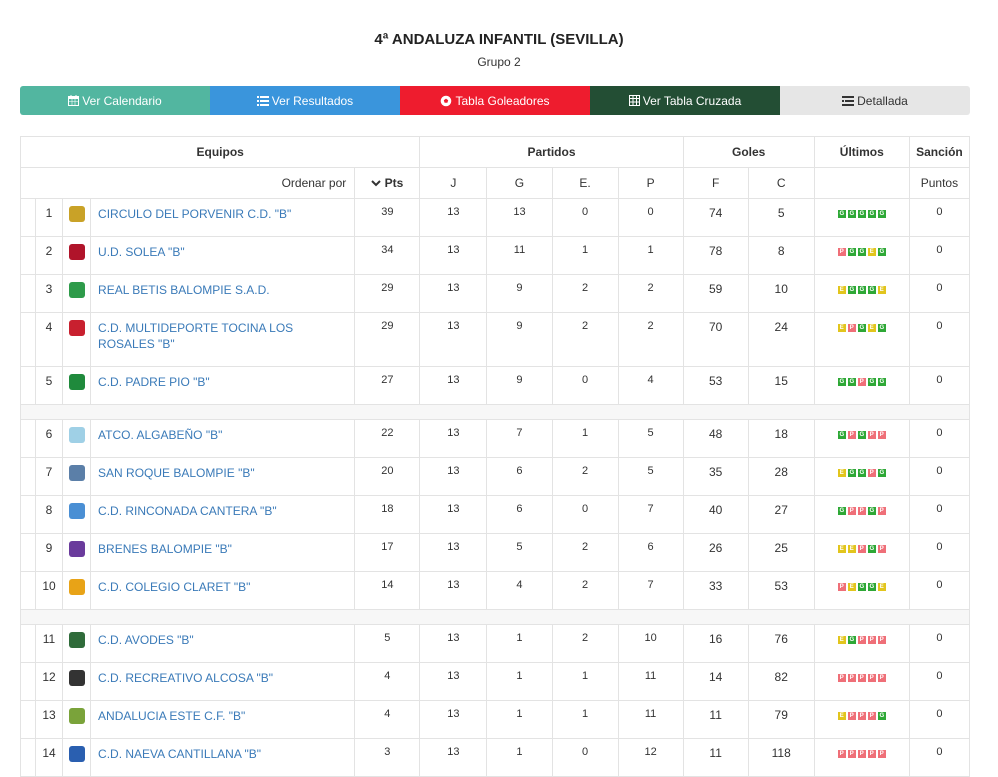  What do you see at coordinates (650, 183) in the screenshot?
I see `header-p: P` at bounding box center [650, 183].